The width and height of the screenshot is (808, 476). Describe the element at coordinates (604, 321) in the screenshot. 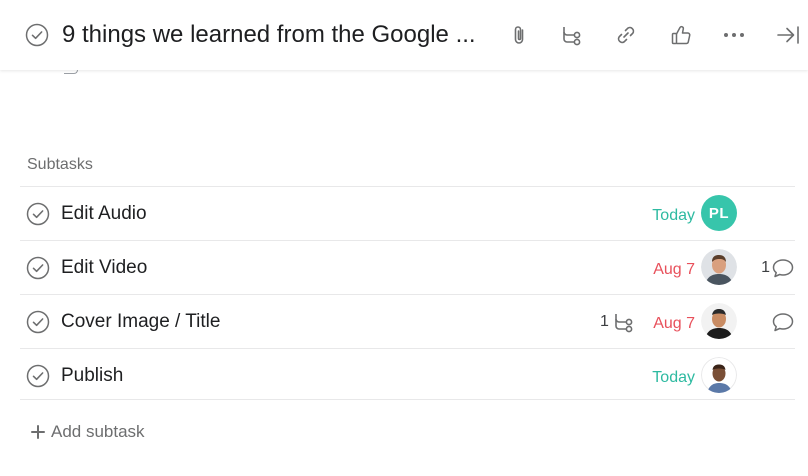

I see `nested-subtask-count: 1` at that location.